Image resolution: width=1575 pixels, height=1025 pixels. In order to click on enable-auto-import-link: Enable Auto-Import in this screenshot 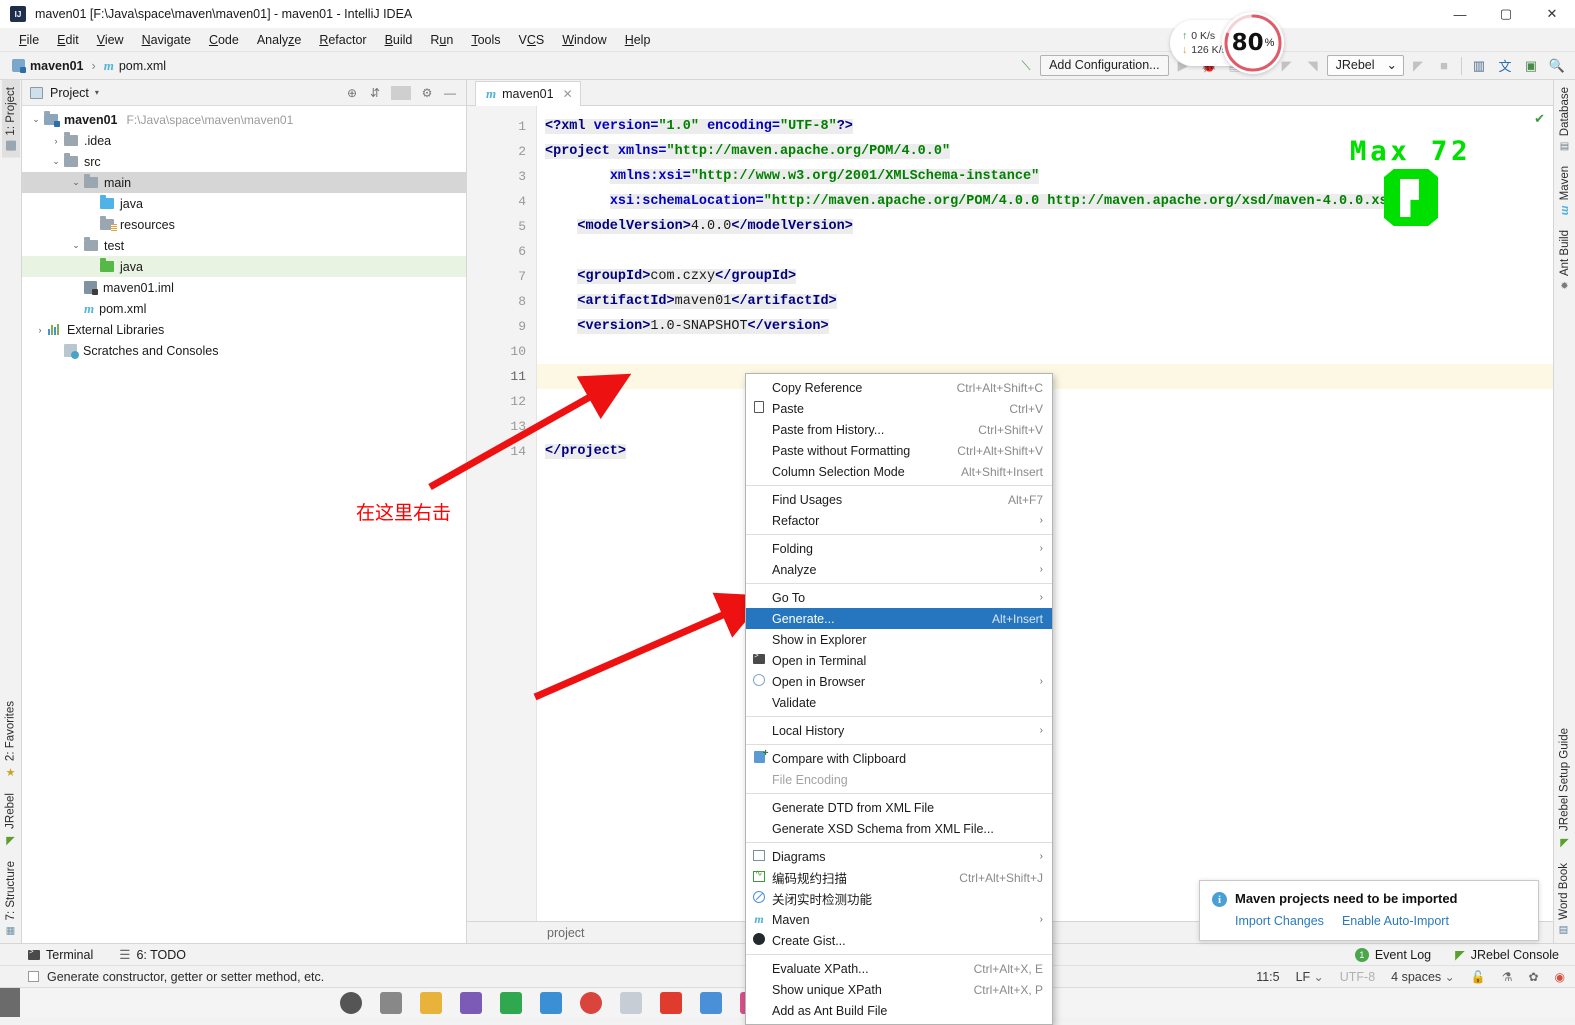, I will do `click(1395, 921)`.